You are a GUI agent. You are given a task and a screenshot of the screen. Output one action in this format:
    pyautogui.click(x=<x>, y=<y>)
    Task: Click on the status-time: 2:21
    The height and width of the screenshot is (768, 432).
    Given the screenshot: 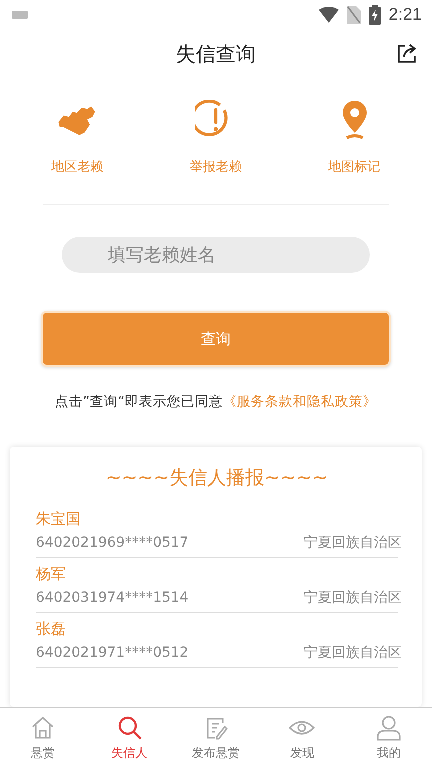 What is the action you would take?
    pyautogui.click(x=405, y=15)
    